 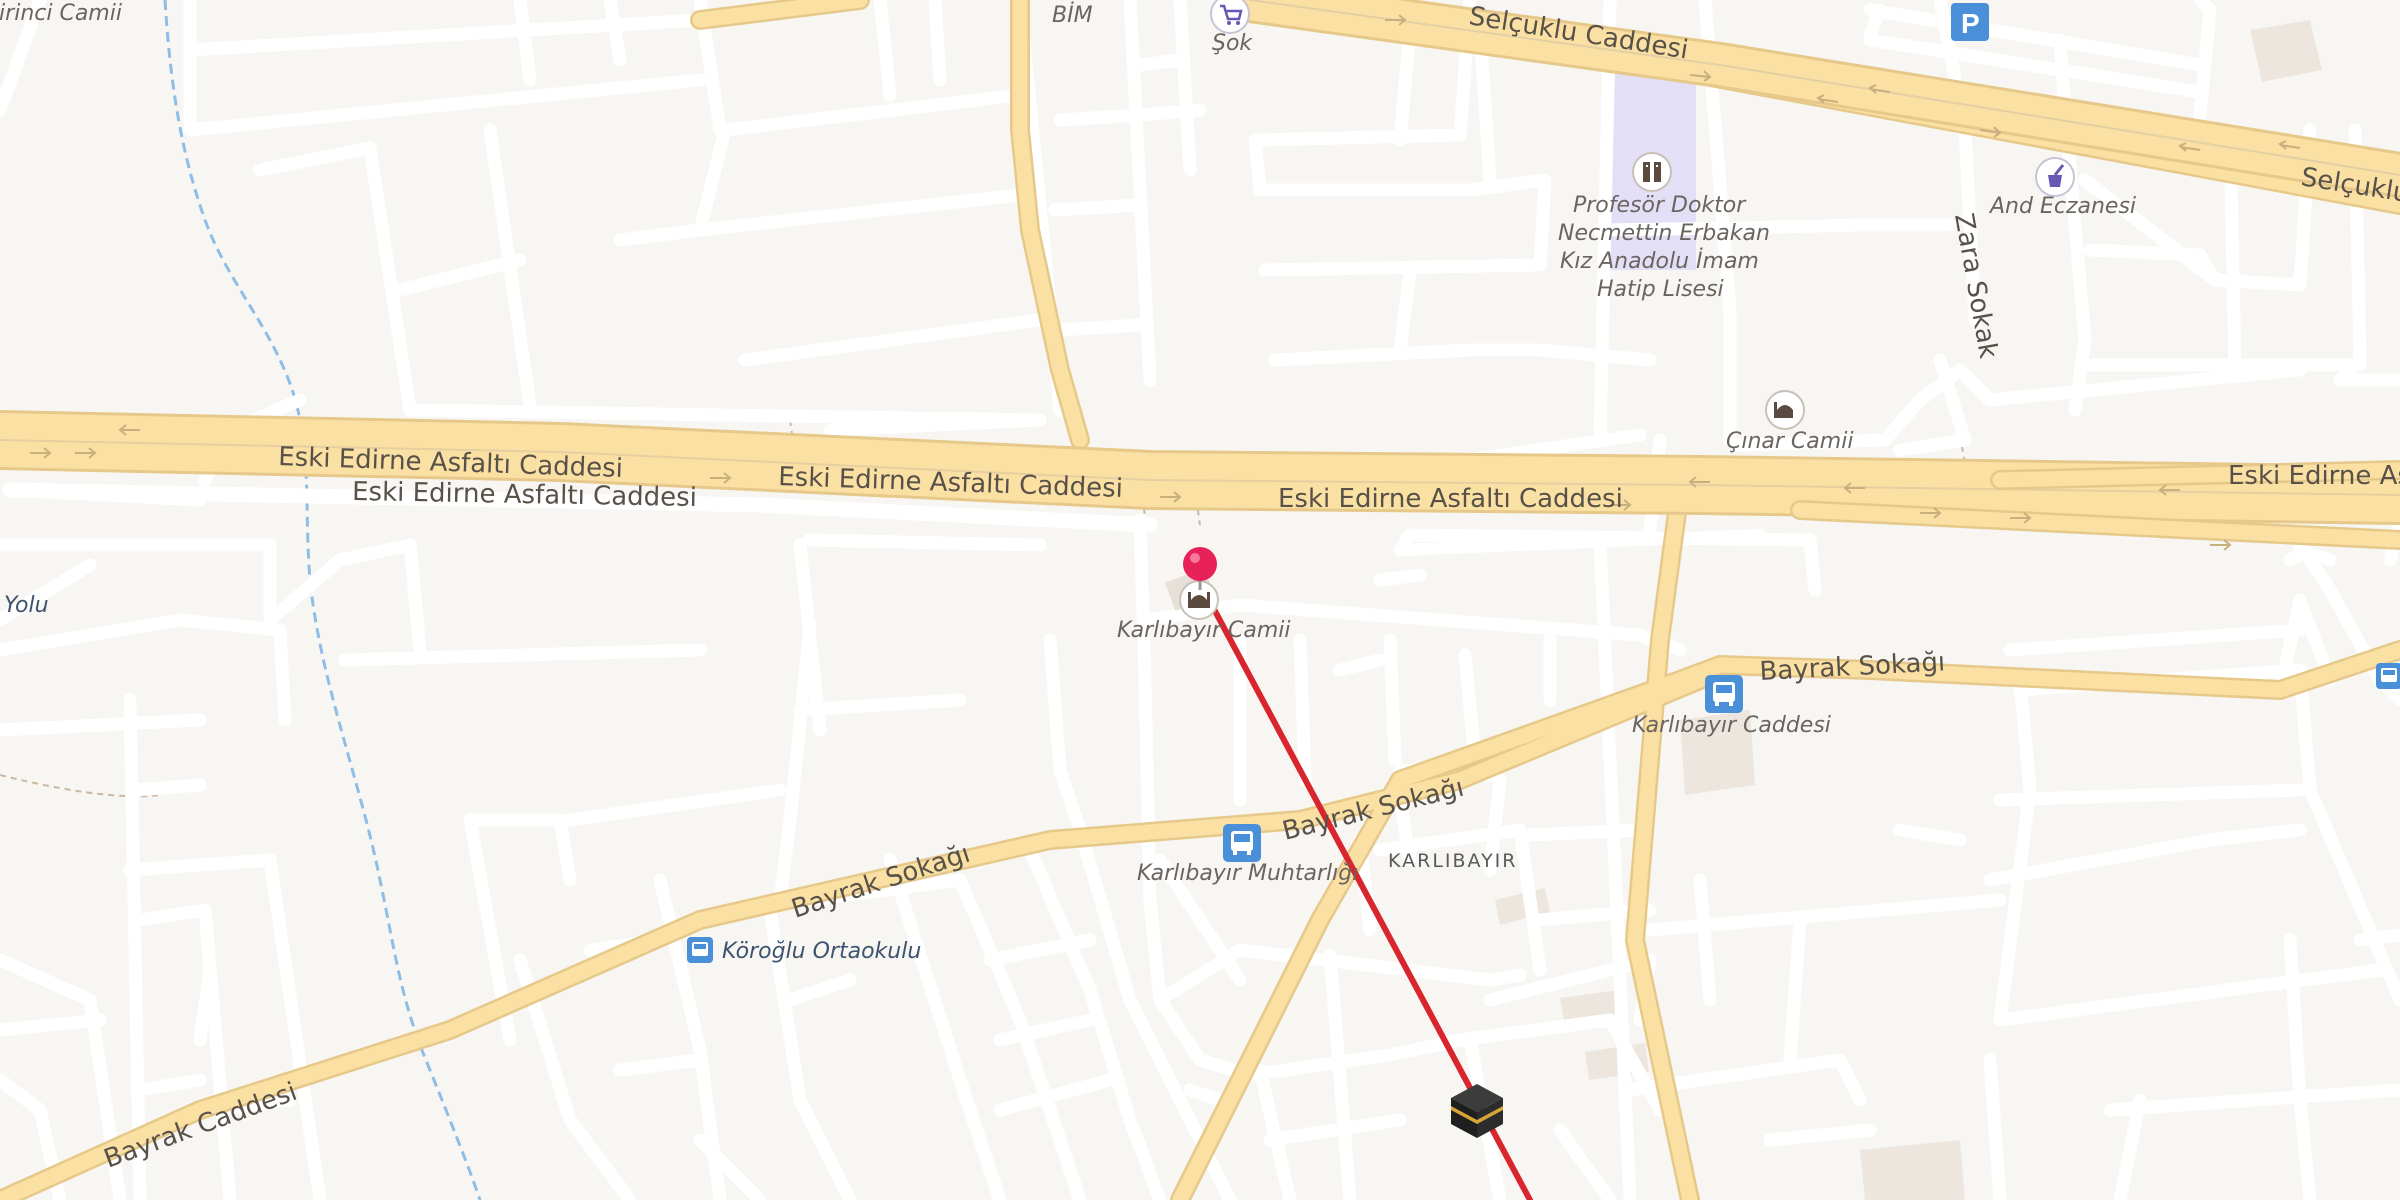 I want to click on poi-label-school-1: Profesör Doktor, so click(x=1660, y=205).